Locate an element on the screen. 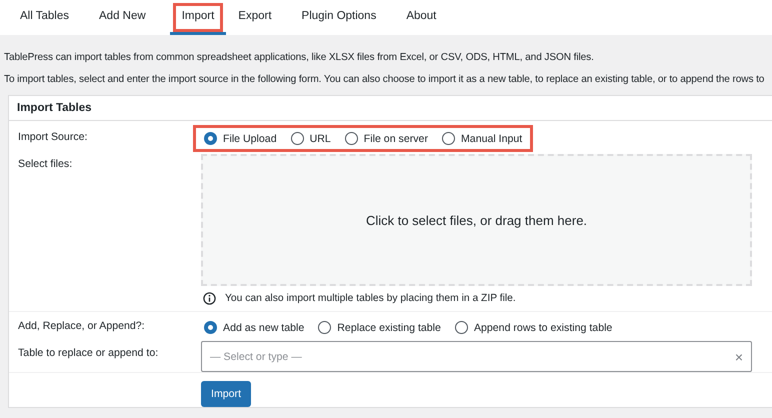 The width and height of the screenshot is (772, 418). field-label: Add, Replace, or Append?: is located at coordinates (82, 326).